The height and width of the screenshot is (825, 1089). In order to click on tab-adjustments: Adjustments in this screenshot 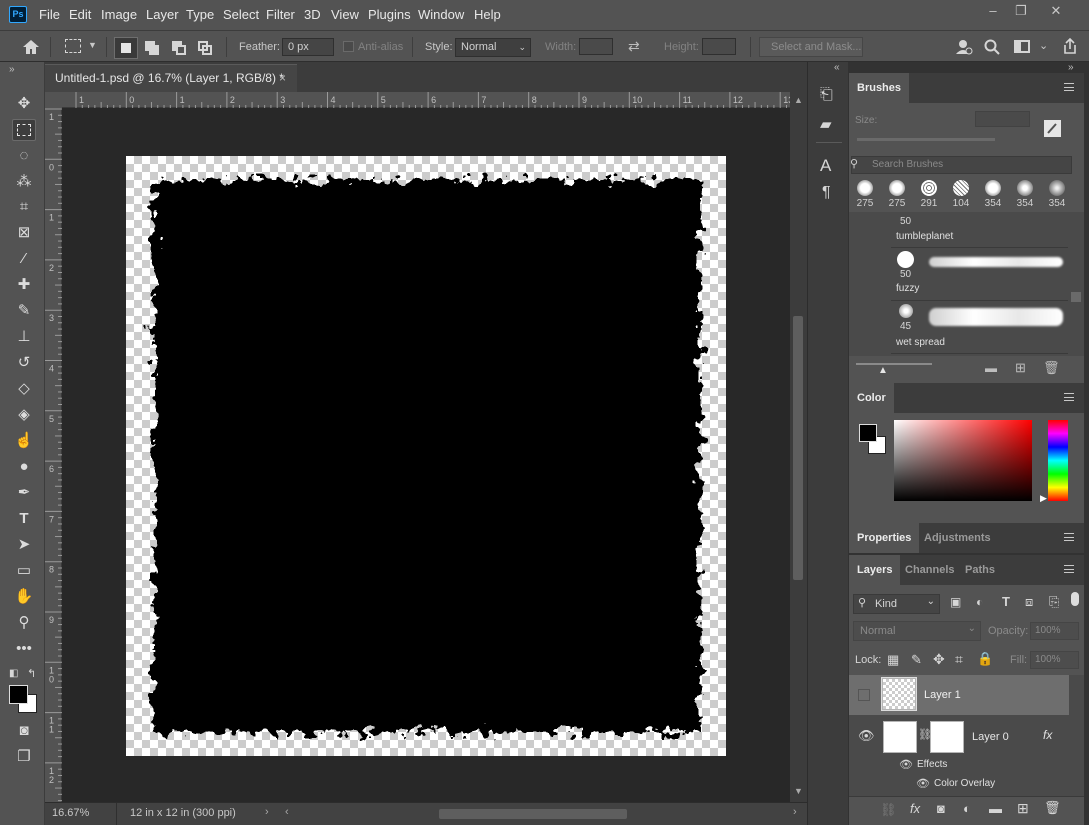, I will do `click(957, 538)`.